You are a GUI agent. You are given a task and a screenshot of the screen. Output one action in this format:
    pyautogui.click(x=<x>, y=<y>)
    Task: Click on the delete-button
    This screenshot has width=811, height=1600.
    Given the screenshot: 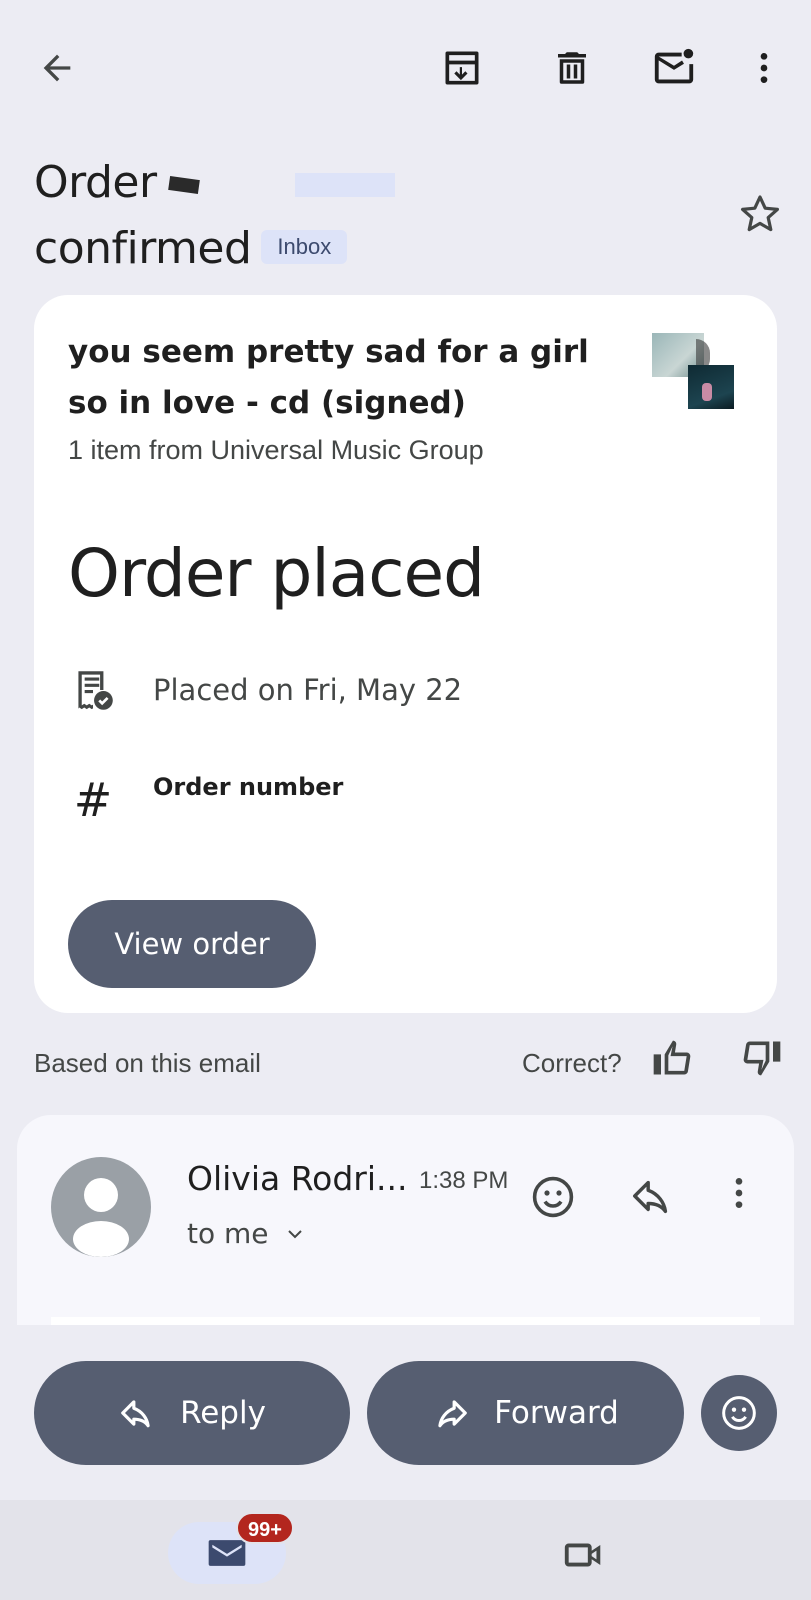 What is the action you would take?
    pyautogui.click(x=572, y=68)
    